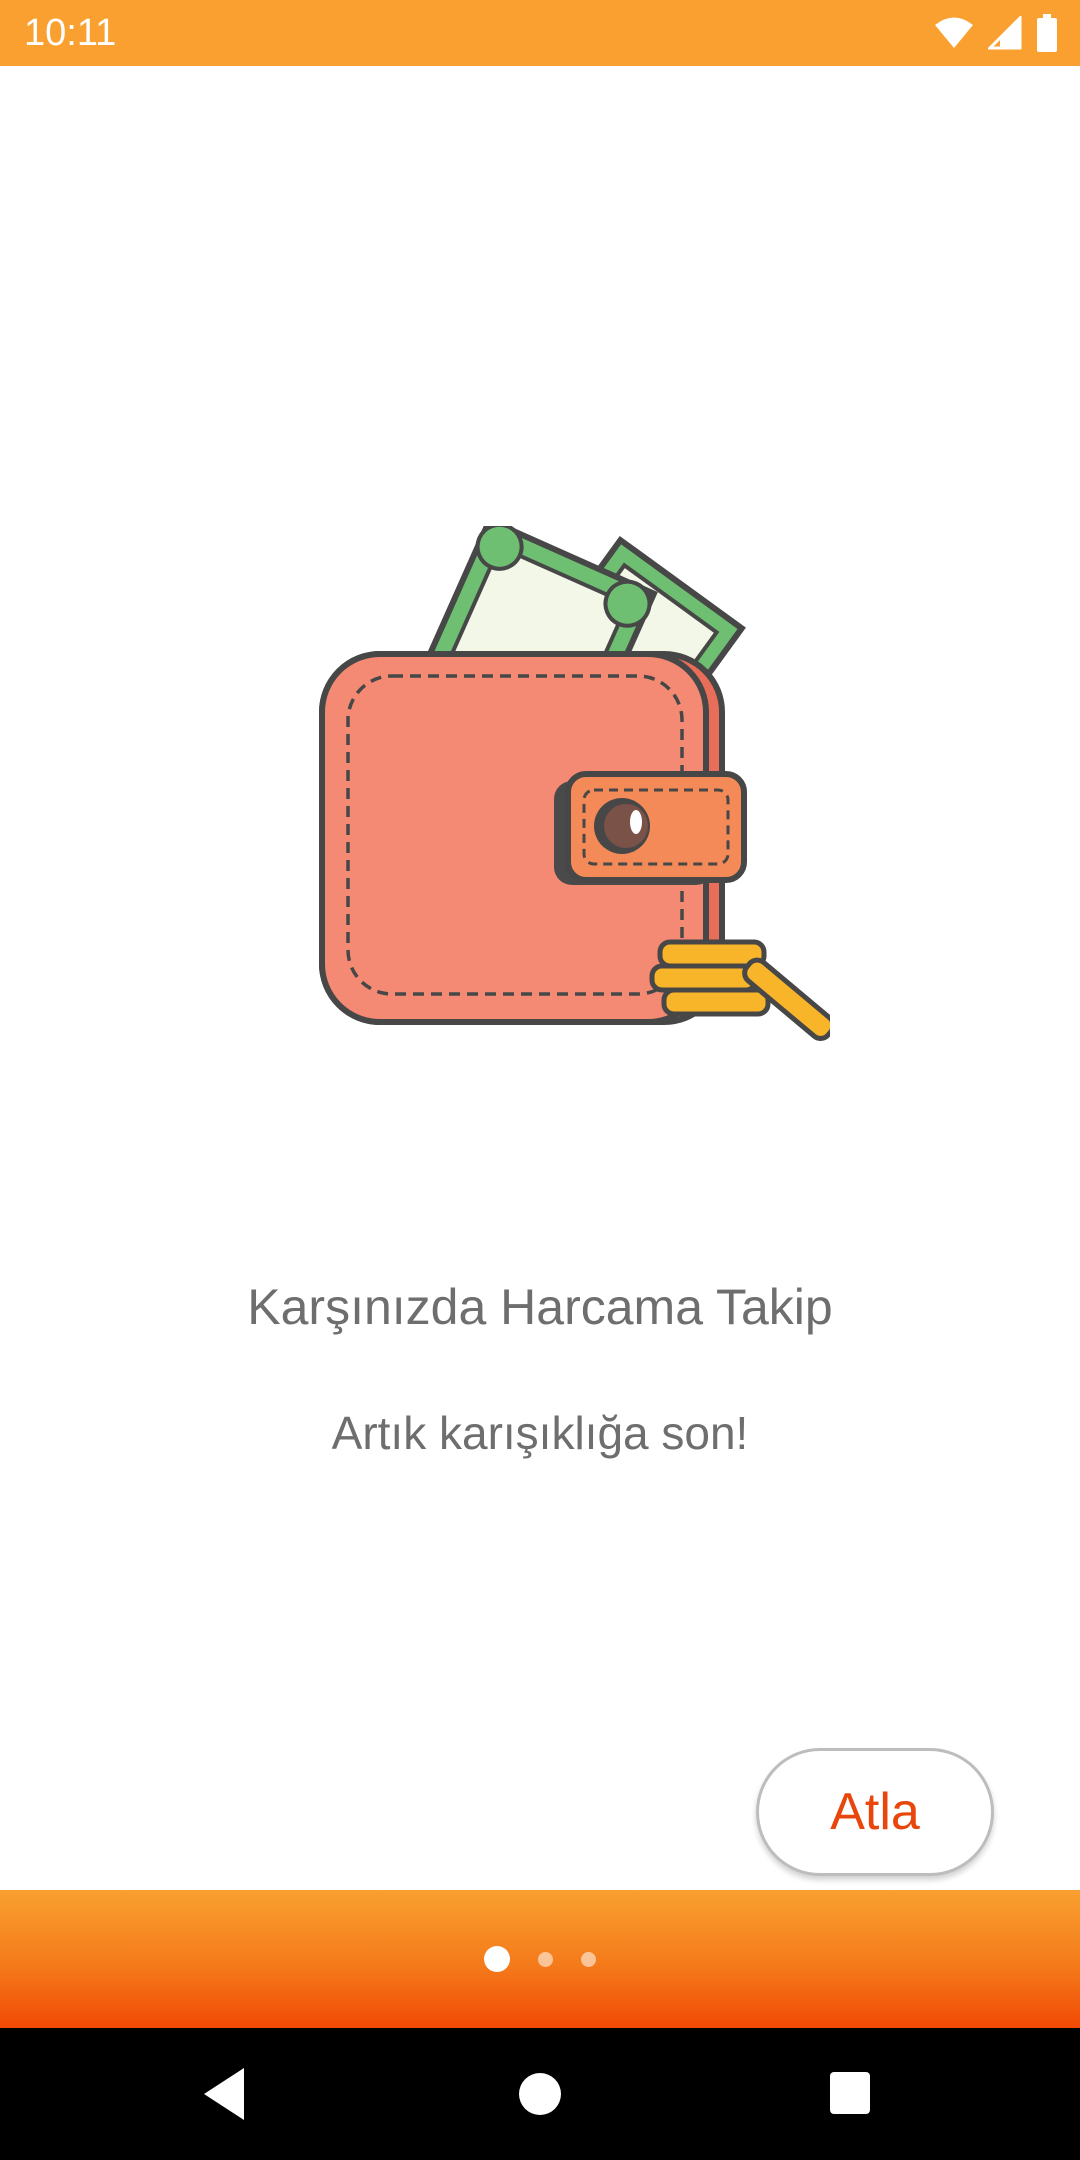  What do you see at coordinates (1005, 33) in the screenshot?
I see `cellular-signal-icon` at bounding box center [1005, 33].